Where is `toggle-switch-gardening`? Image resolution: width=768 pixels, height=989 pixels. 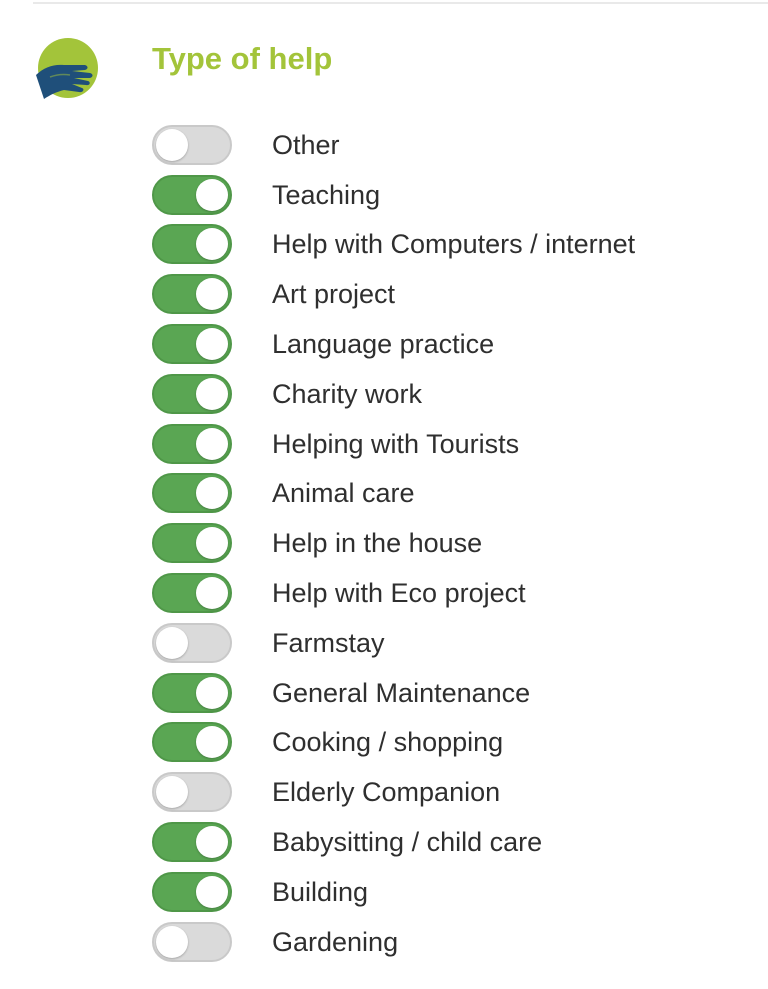 toggle-switch-gardening is located at coordinates (192, 941).